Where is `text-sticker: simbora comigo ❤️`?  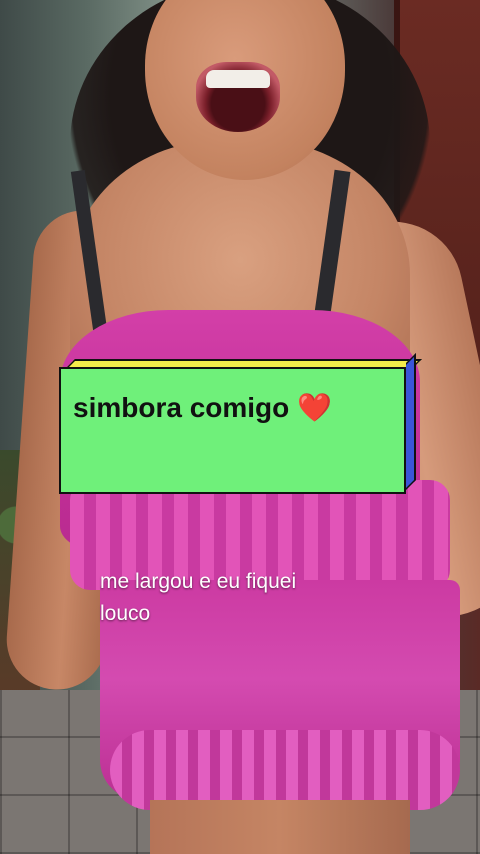
text-sticker: simbora comigo ❤️ is located at coordinates (240, 423).